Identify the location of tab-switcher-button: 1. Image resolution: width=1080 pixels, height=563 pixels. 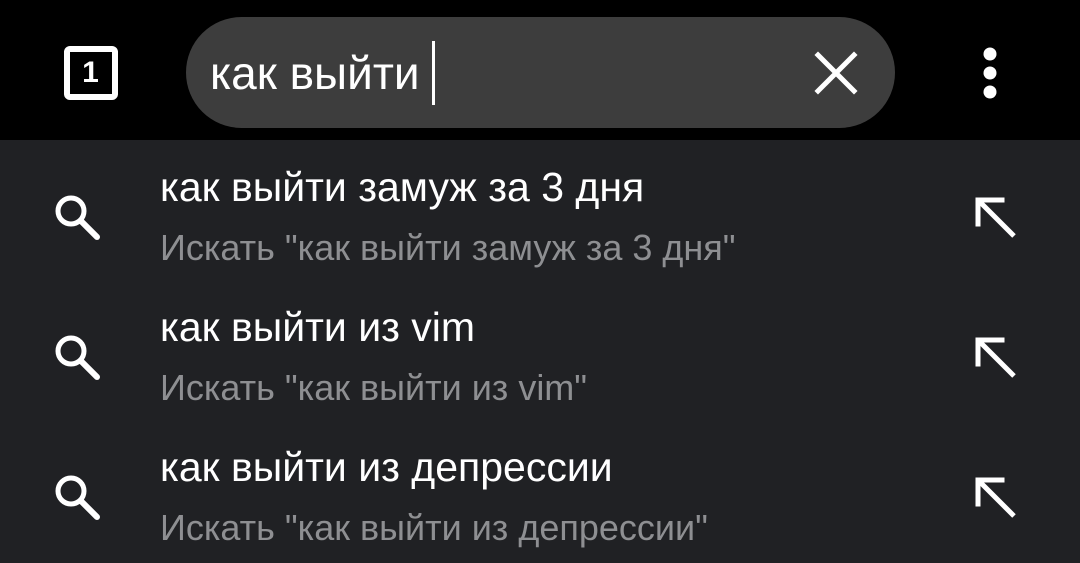
(90, 73).